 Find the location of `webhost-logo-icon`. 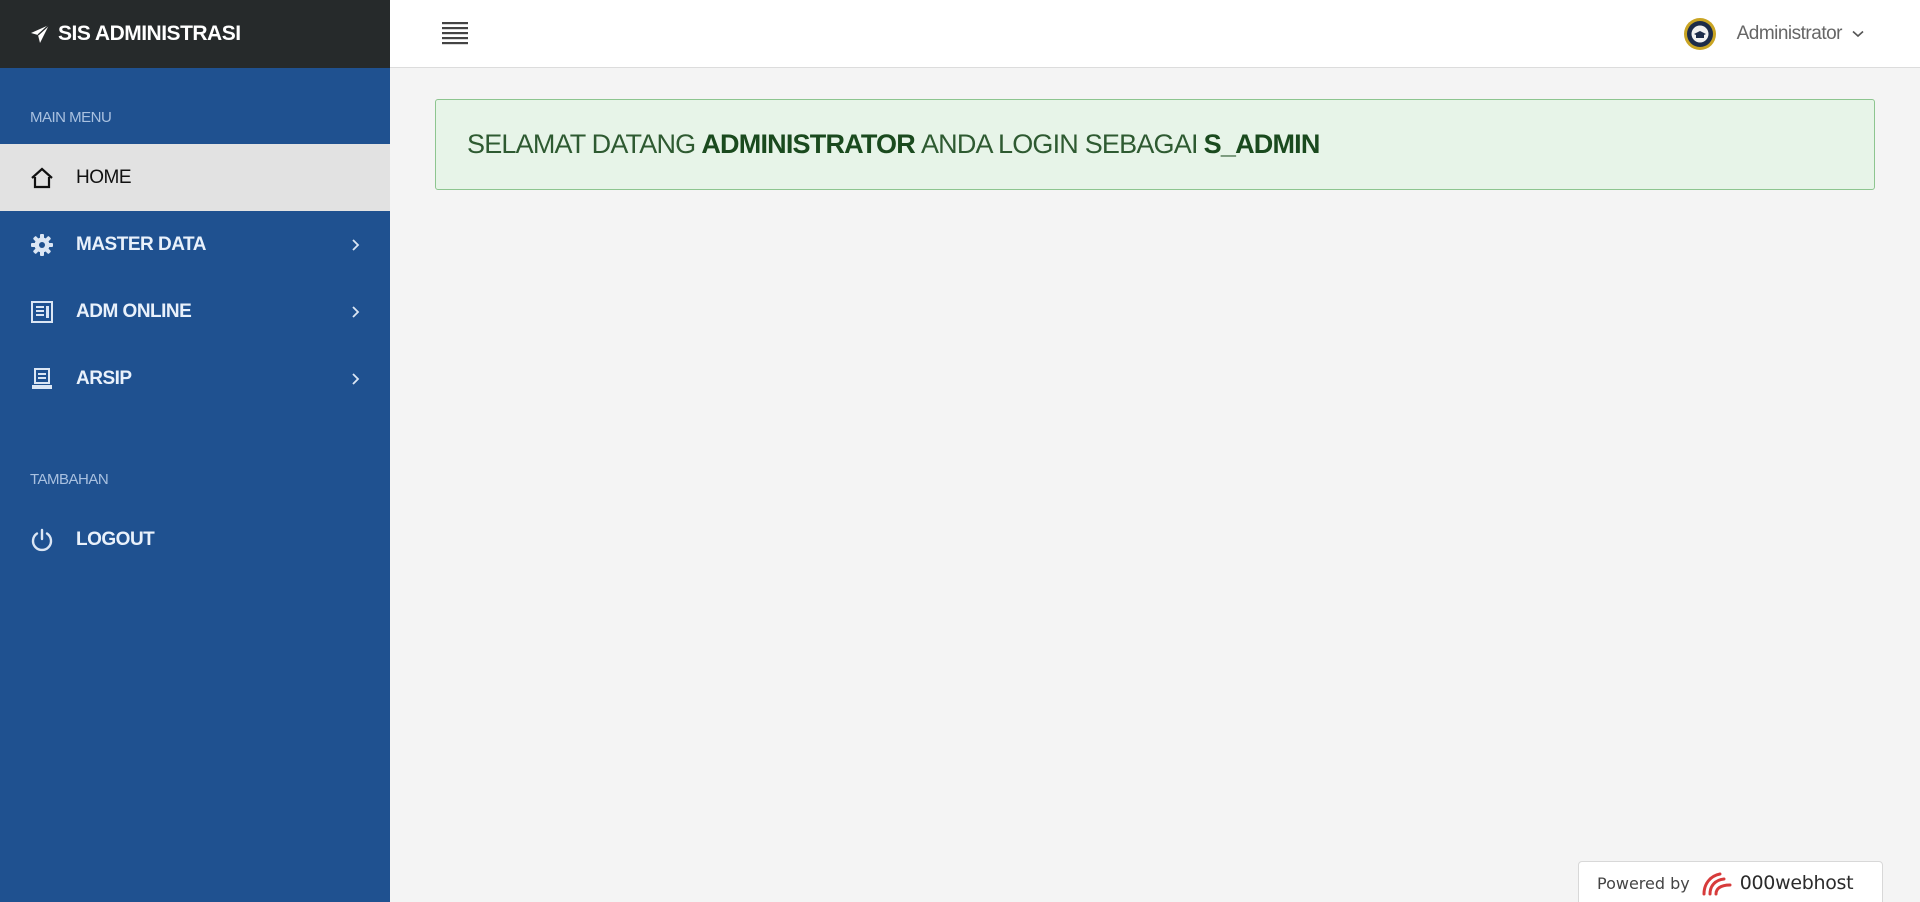

webhost-logo-icon is located at coordinates (1717, 884).